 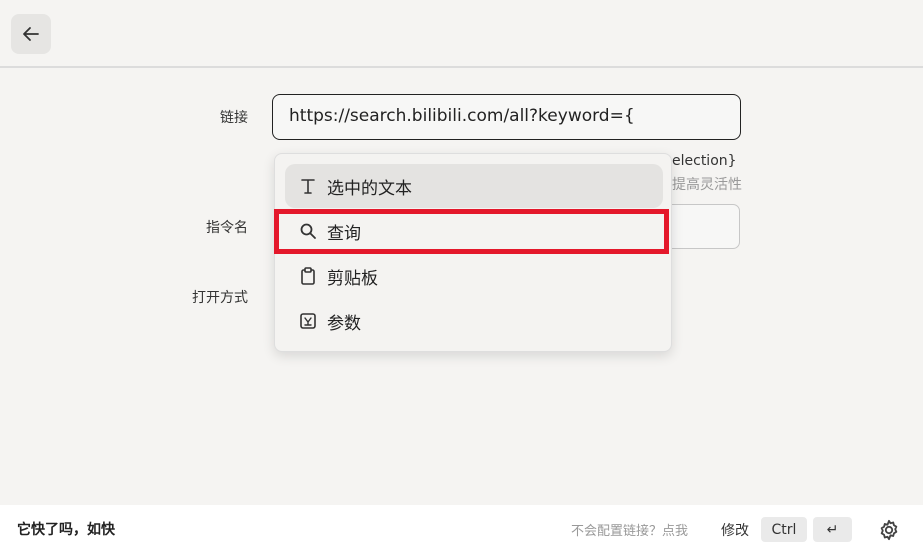 I want to click on dropdown-item-parameter: 参数, so click(x=474, y=321).